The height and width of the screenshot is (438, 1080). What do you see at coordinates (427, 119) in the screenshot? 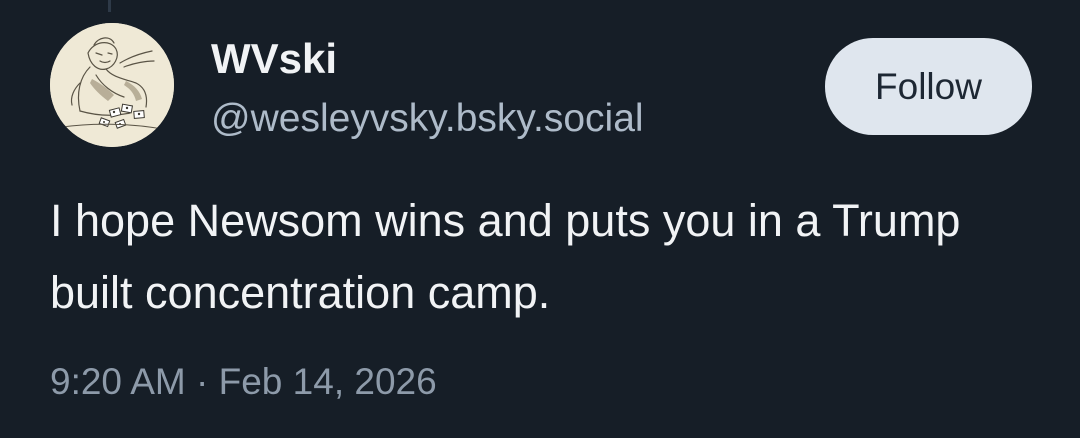
I see `author-handle: @wesleyvsky.bsky.social` at bounding box center [427, 119].